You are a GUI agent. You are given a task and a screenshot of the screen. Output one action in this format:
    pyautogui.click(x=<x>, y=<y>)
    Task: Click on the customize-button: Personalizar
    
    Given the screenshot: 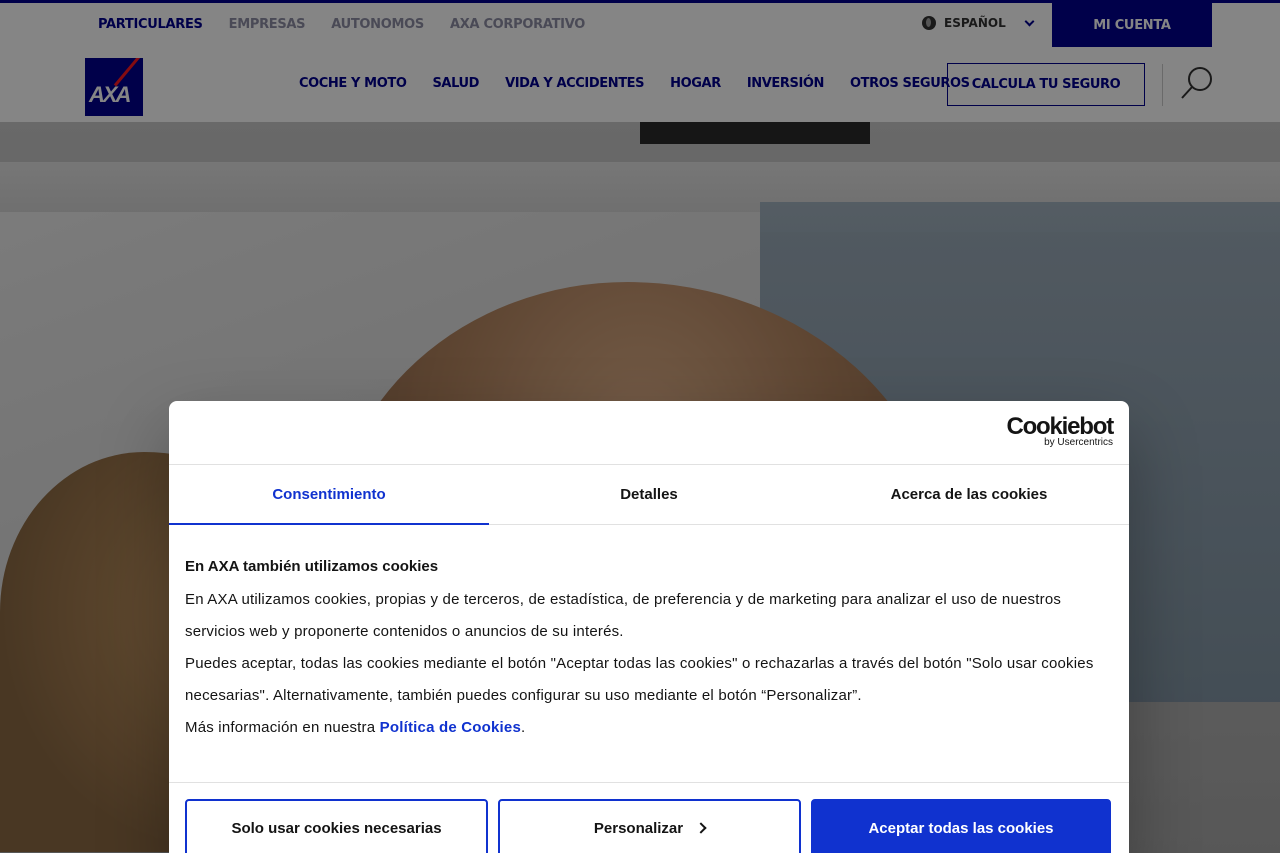 What is the action you would take?
    pyautogui.click(x=649, y=826)
    